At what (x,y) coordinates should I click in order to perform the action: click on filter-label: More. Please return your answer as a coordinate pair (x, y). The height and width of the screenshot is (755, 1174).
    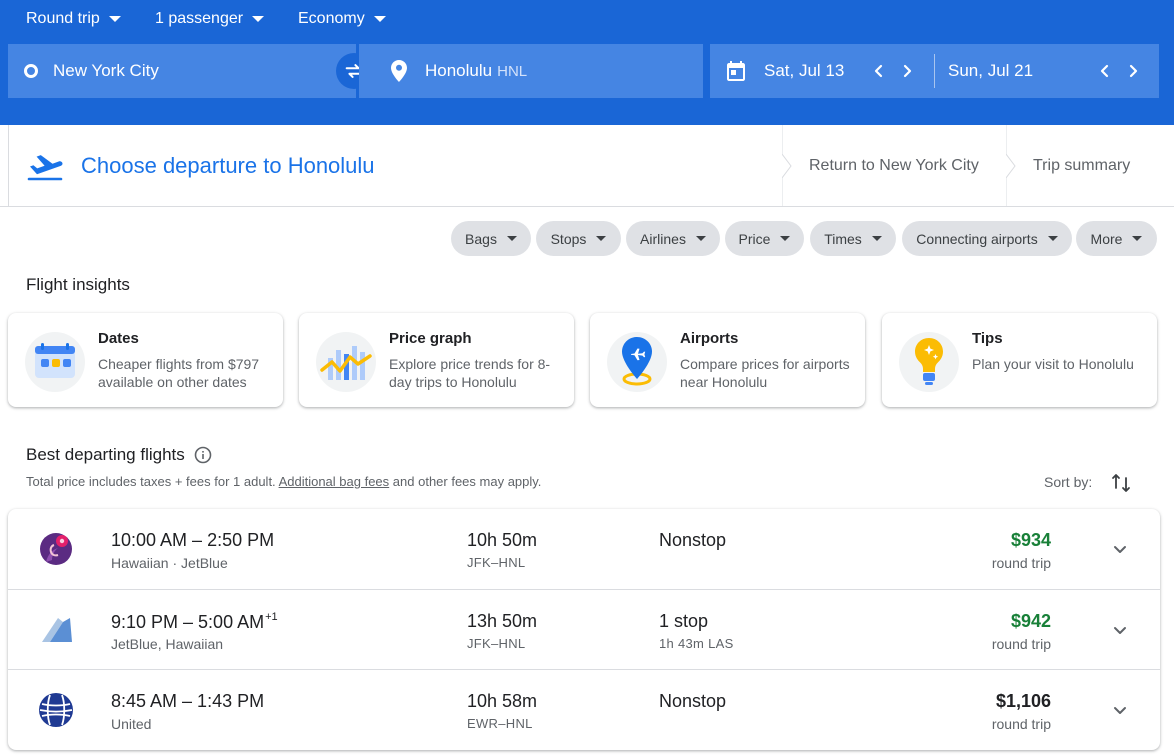
    Looking at the image, I should click on (1106, 238).